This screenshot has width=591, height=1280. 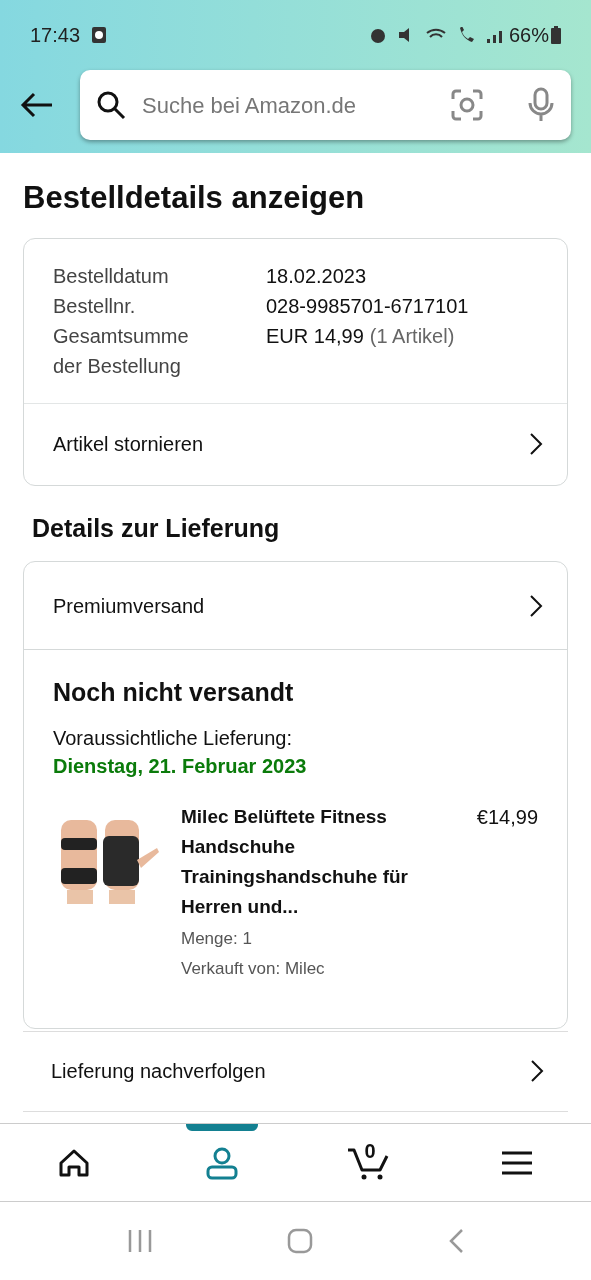 I want to click on battery-icon, so click(x=556, y=35).